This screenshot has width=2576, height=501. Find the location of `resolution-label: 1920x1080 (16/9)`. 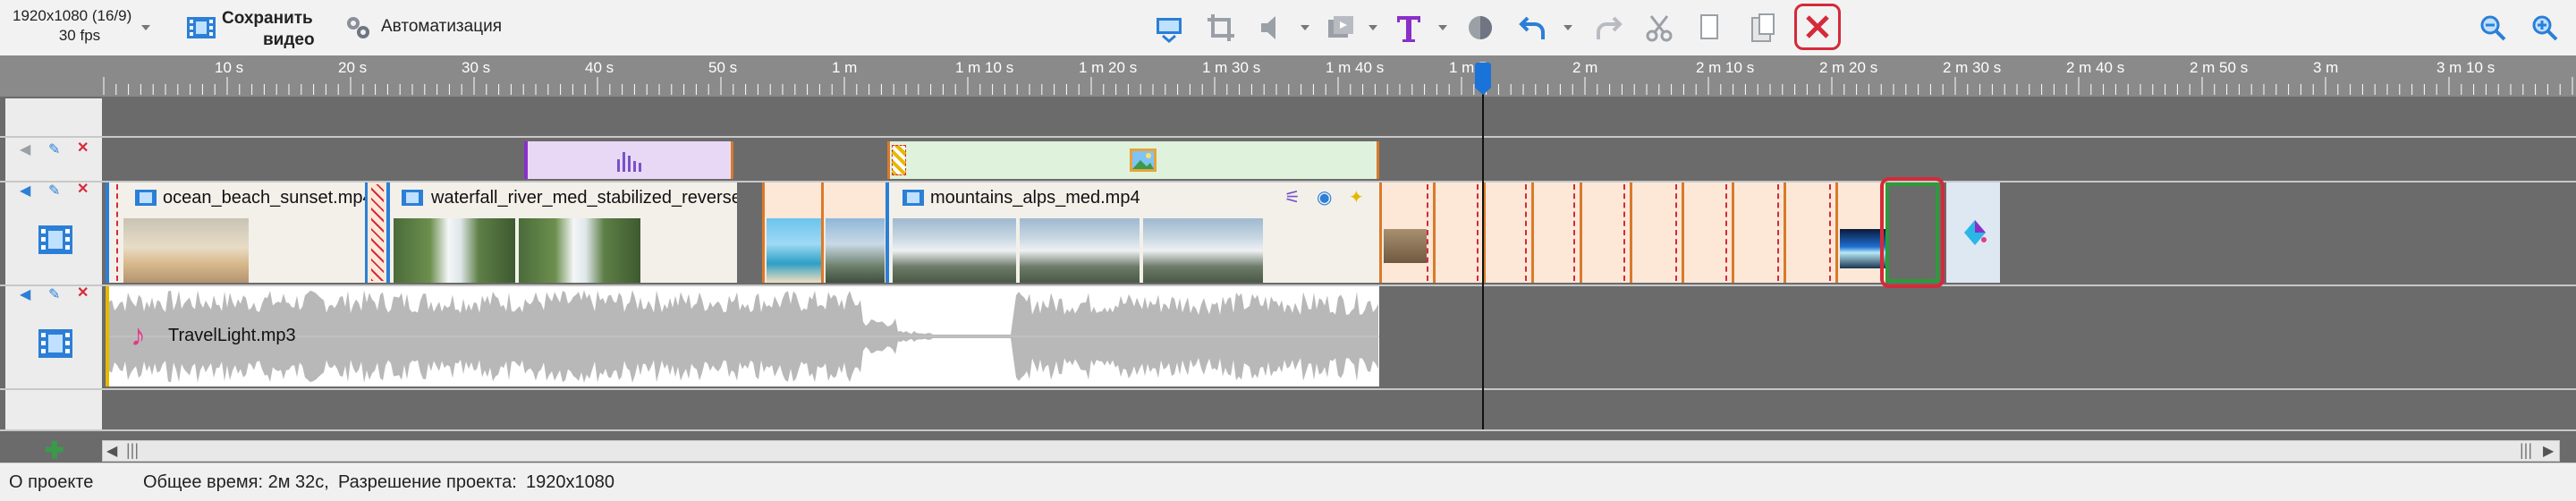

resolution-label: 1920x1080 (16/9) is located at coordinates (72, 16).